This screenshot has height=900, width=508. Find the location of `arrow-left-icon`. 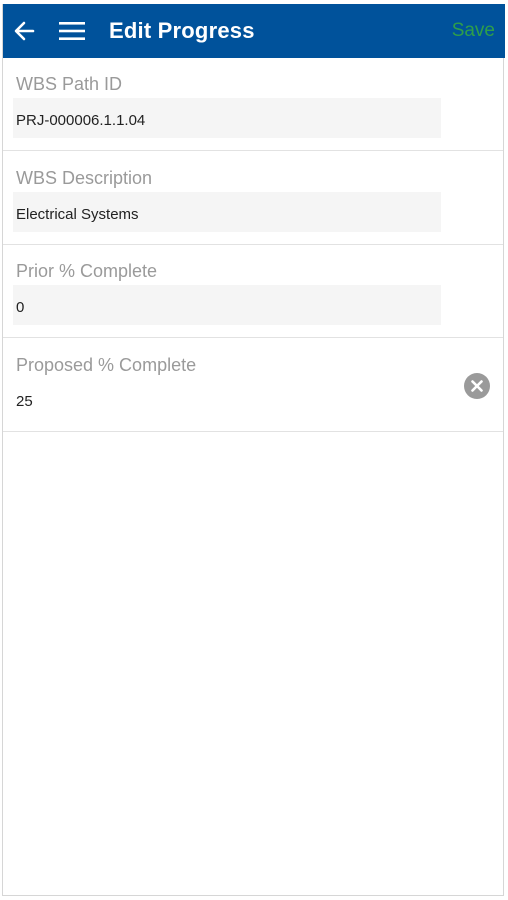

arrow-left-icon is located at coordinates (24, 31).